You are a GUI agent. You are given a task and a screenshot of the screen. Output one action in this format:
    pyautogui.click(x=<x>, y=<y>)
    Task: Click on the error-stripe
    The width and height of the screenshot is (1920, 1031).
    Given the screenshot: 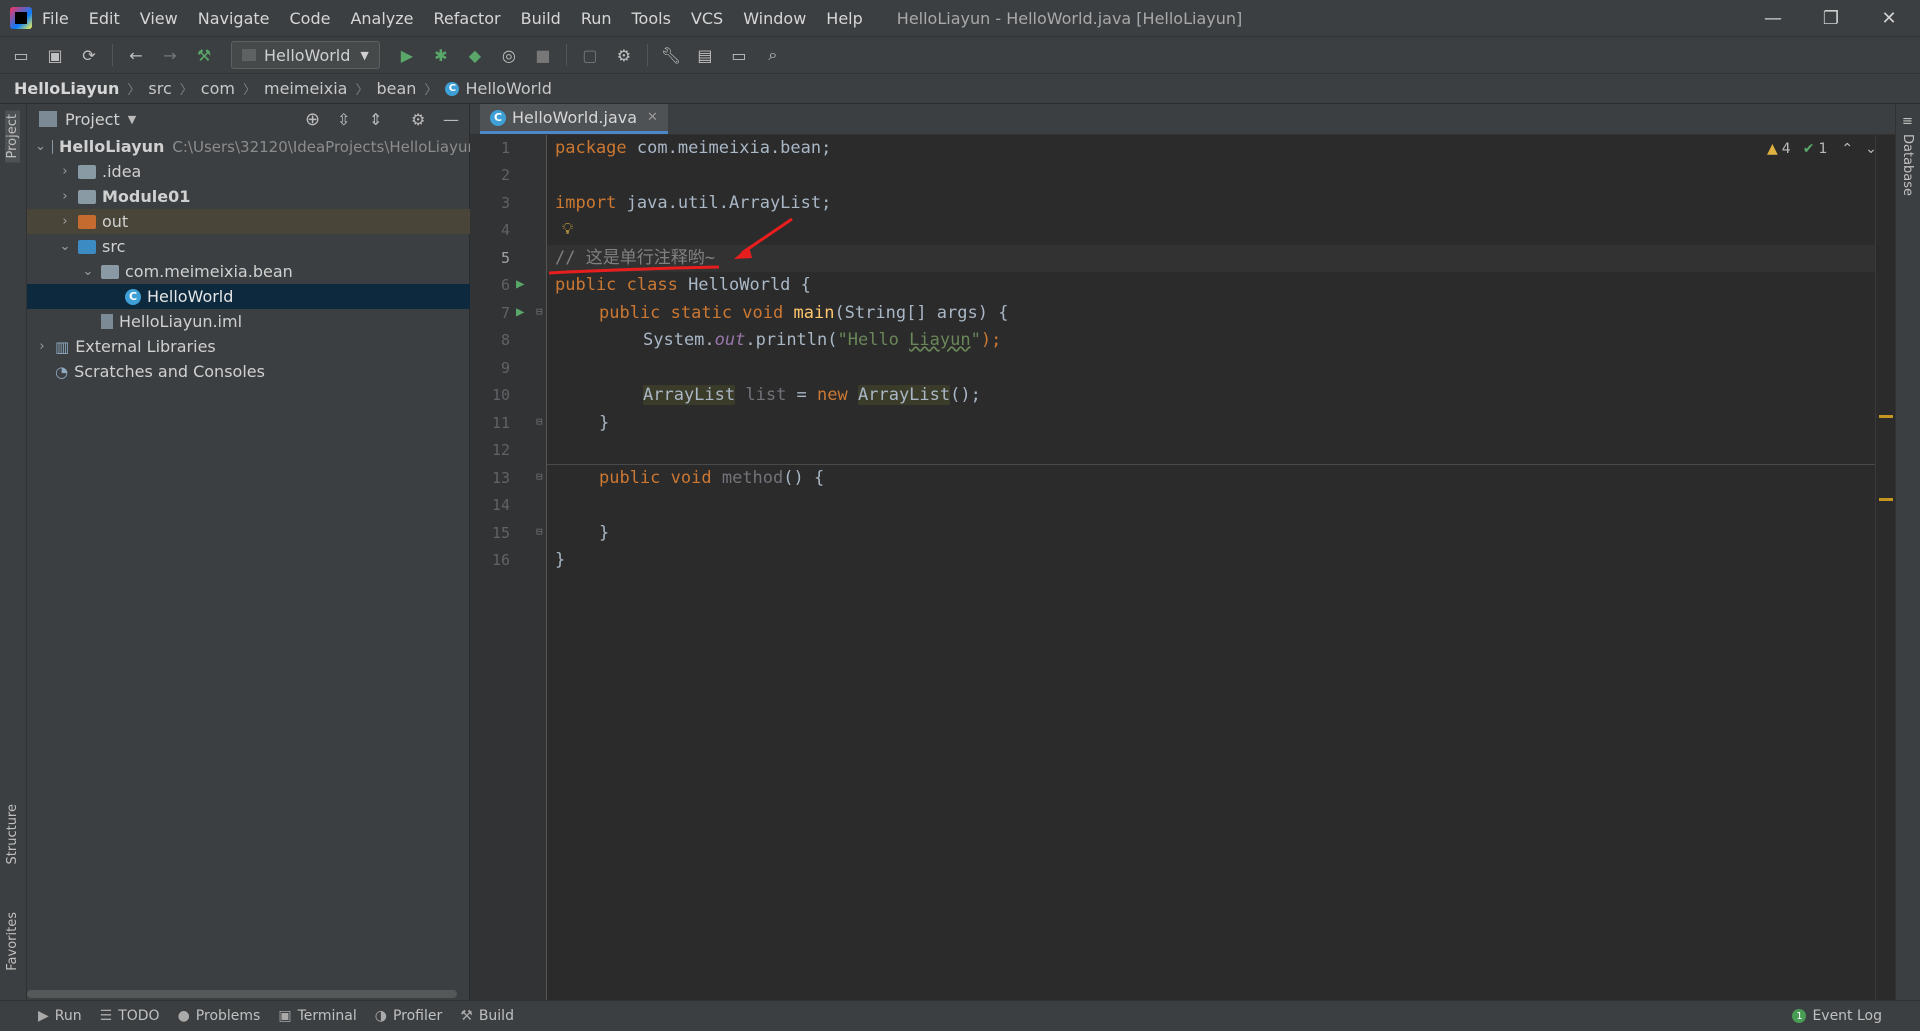 What is the action you would take?
    pyautogui.click(x=1884, y=567)
    